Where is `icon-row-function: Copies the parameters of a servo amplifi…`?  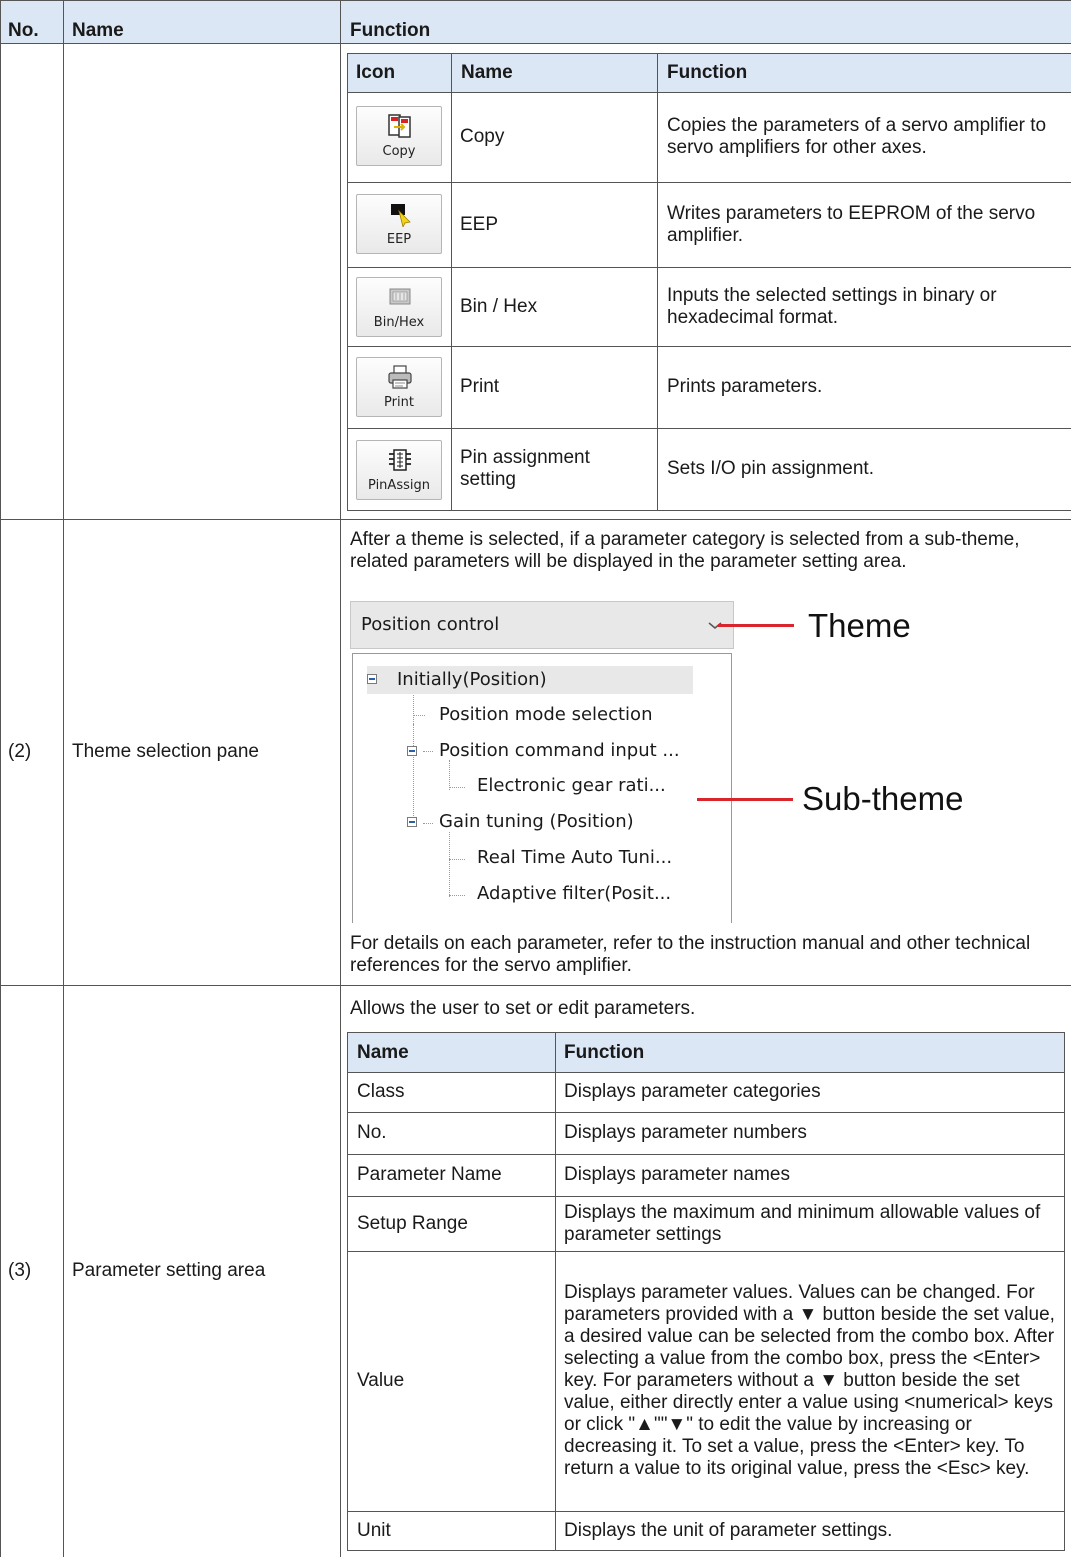
icon-row-function: Copies the parameters of a servo amplifi… is located at coordinates (857, 136).